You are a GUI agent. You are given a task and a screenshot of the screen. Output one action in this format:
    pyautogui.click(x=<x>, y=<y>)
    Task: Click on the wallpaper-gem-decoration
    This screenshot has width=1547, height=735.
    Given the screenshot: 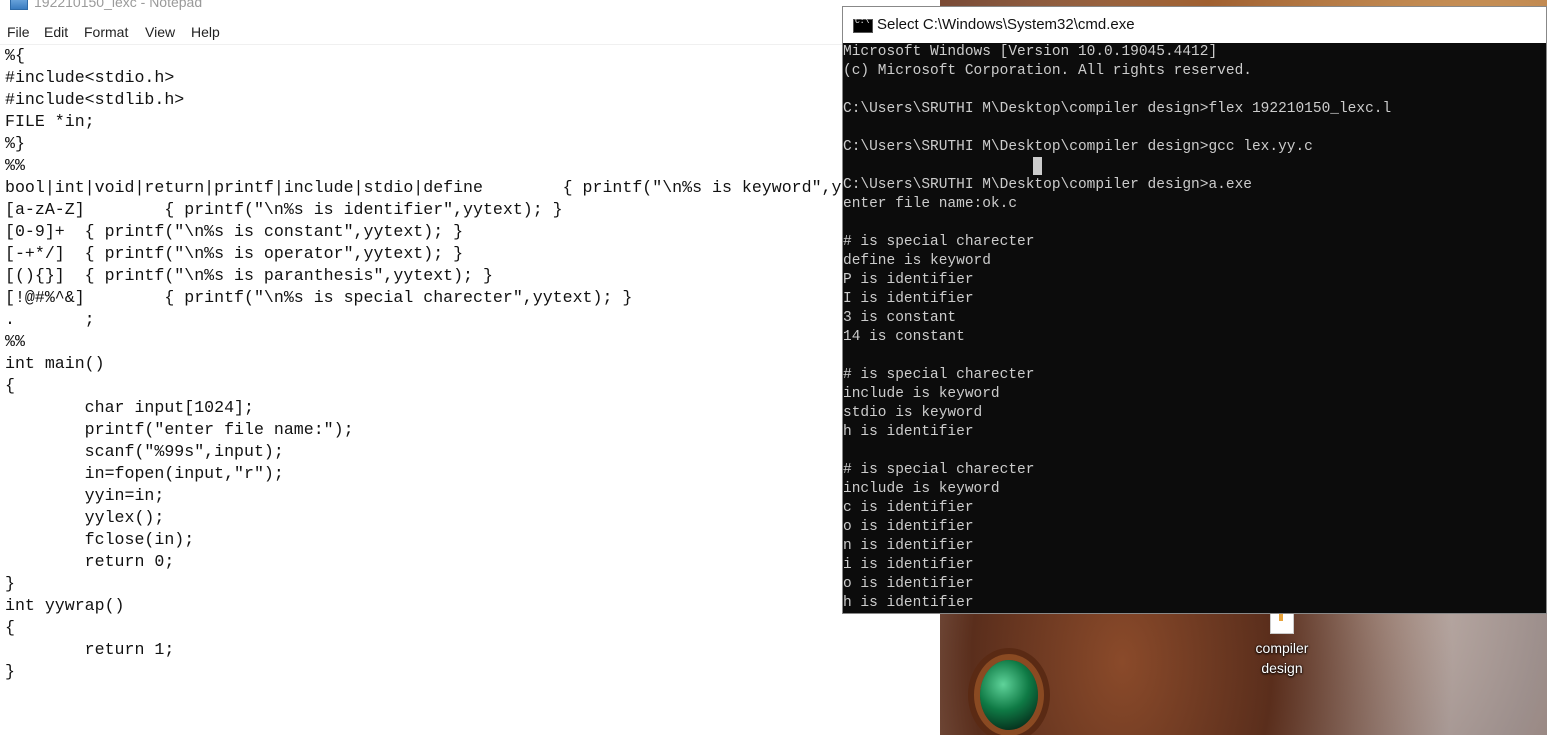 What is the action you would take?
    pyautogui.click(x=1009, y=695)
    